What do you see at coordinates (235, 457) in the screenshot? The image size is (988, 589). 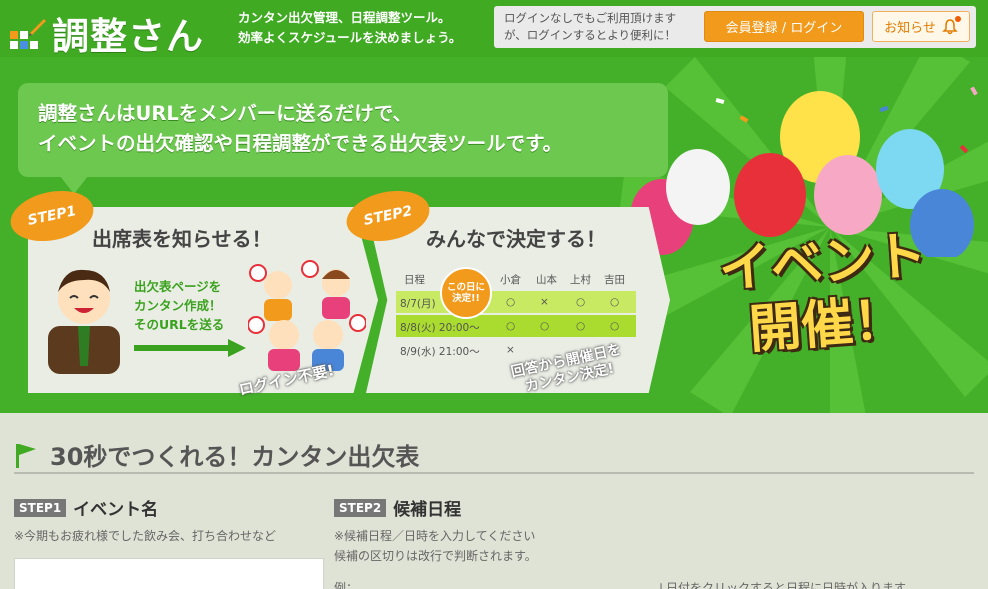 I see `section-title-text: 30秒でつくれる！カンタン出欠表` at bounding box center [235, 457].